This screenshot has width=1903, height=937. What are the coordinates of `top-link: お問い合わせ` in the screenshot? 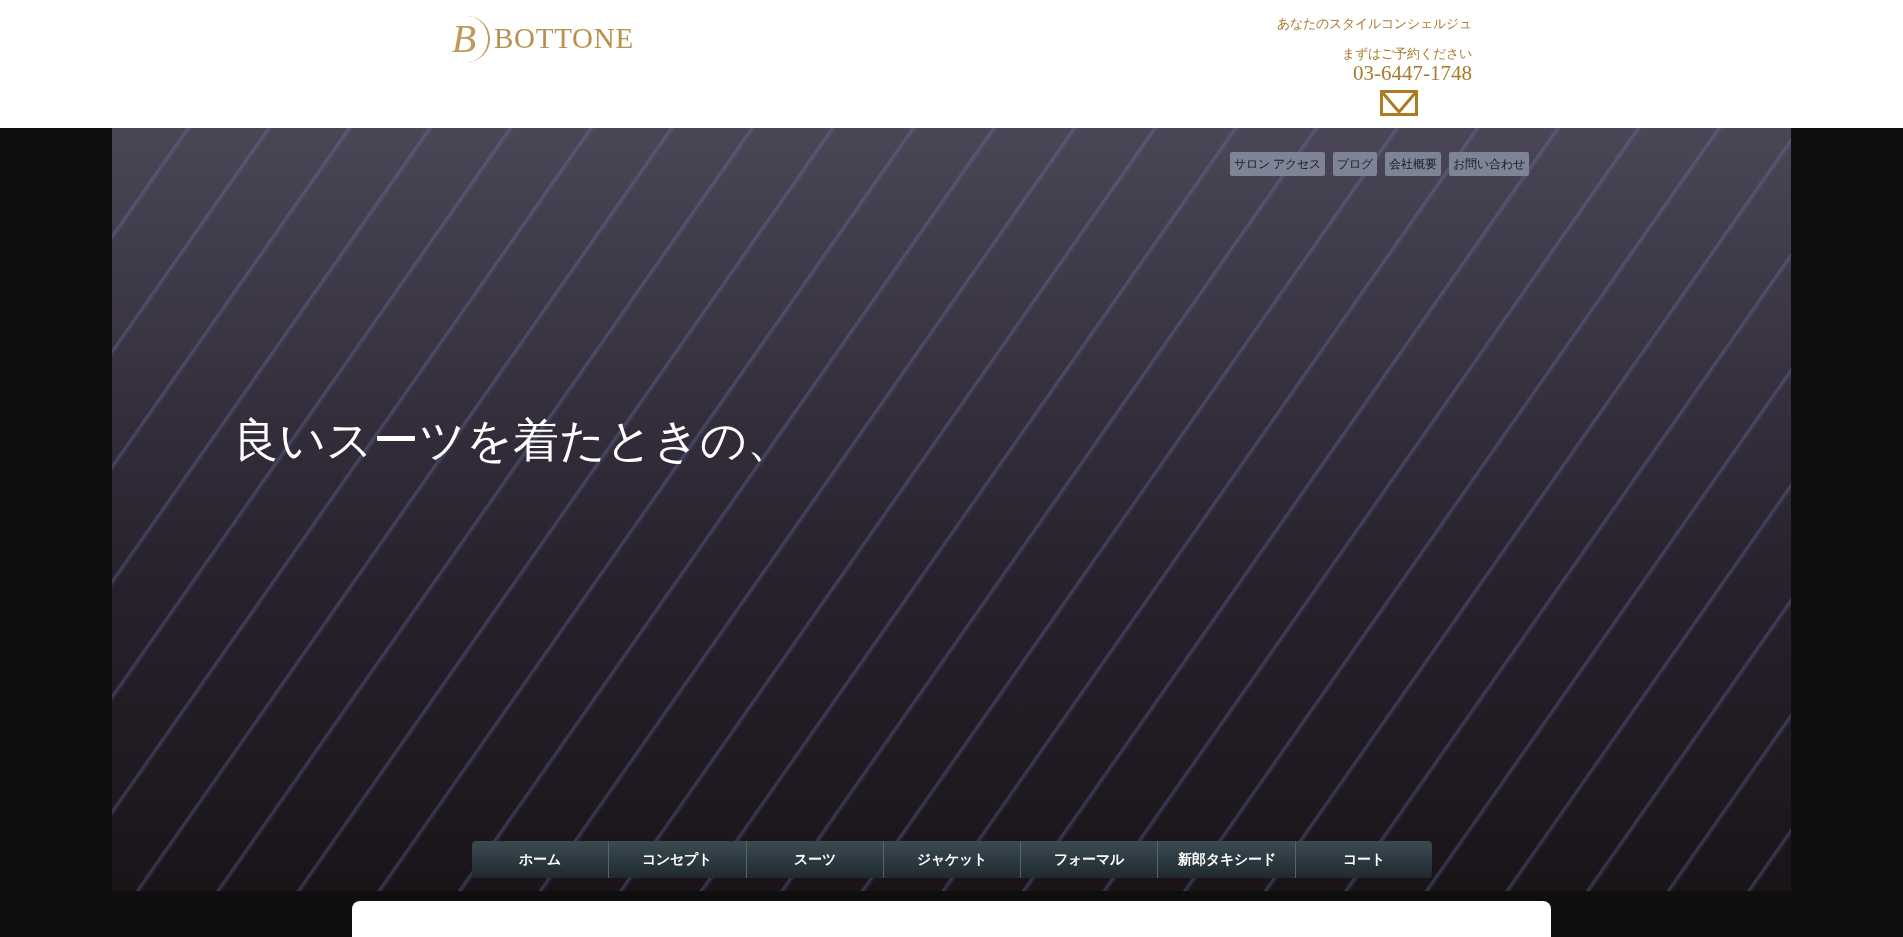 It's located at (1489, 164).